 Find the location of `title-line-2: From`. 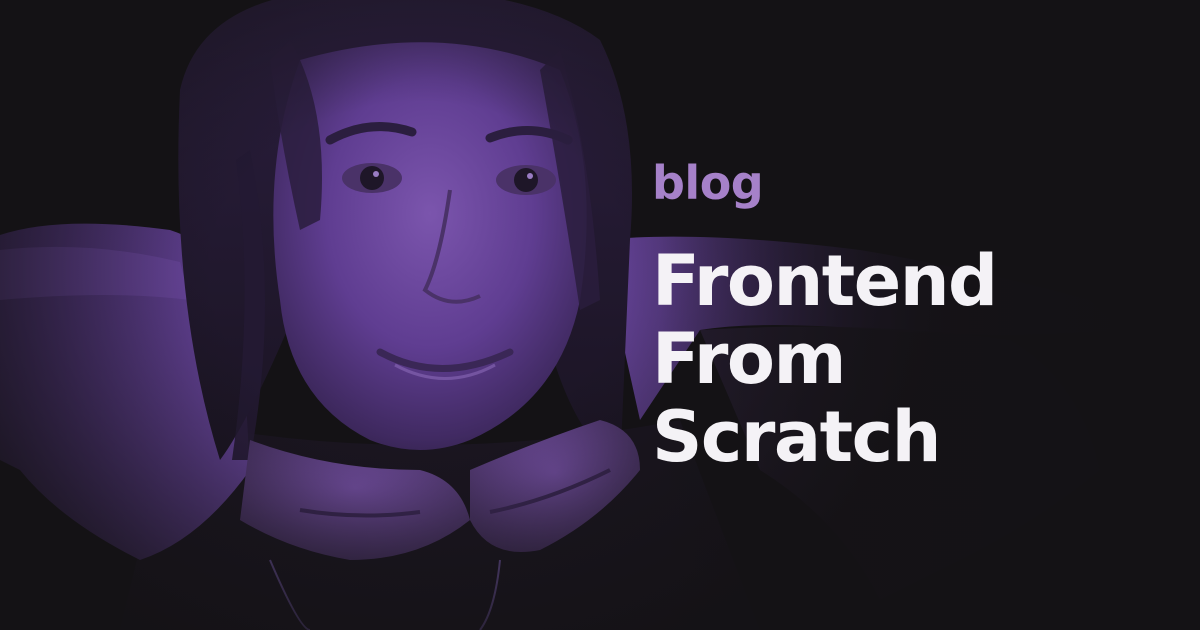

title-line-2: From is located at coordinates (749, 359).